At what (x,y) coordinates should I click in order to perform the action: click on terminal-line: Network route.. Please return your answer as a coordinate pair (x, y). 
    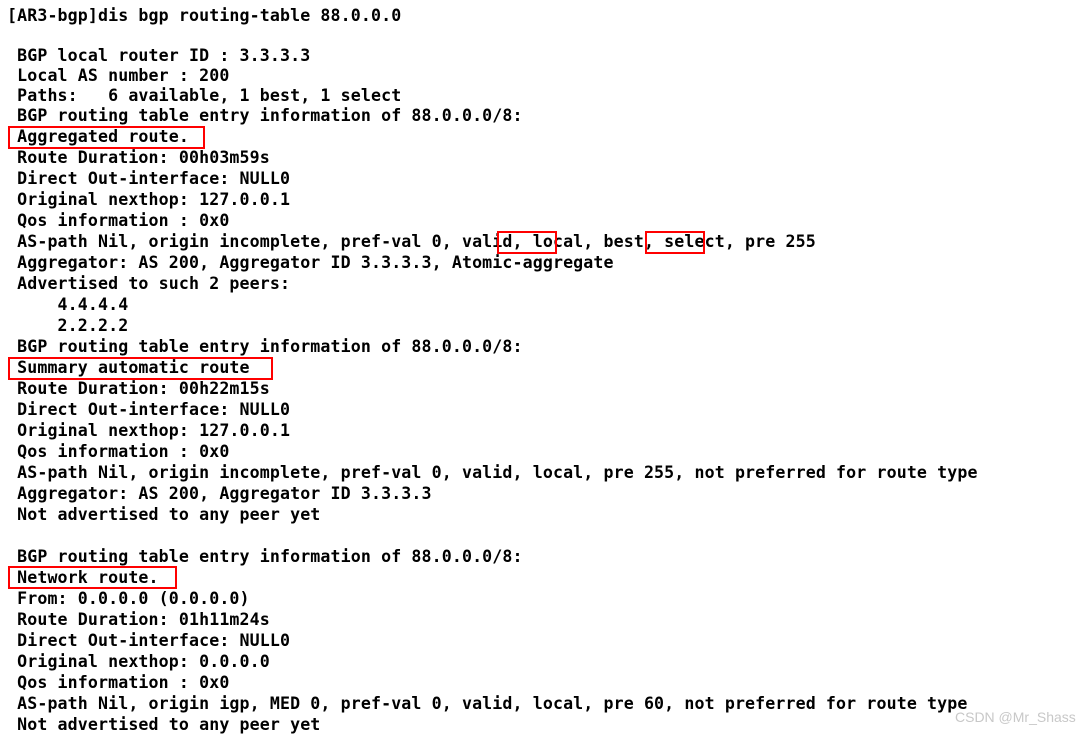
    Looking at the image, I should click on (83, 577).